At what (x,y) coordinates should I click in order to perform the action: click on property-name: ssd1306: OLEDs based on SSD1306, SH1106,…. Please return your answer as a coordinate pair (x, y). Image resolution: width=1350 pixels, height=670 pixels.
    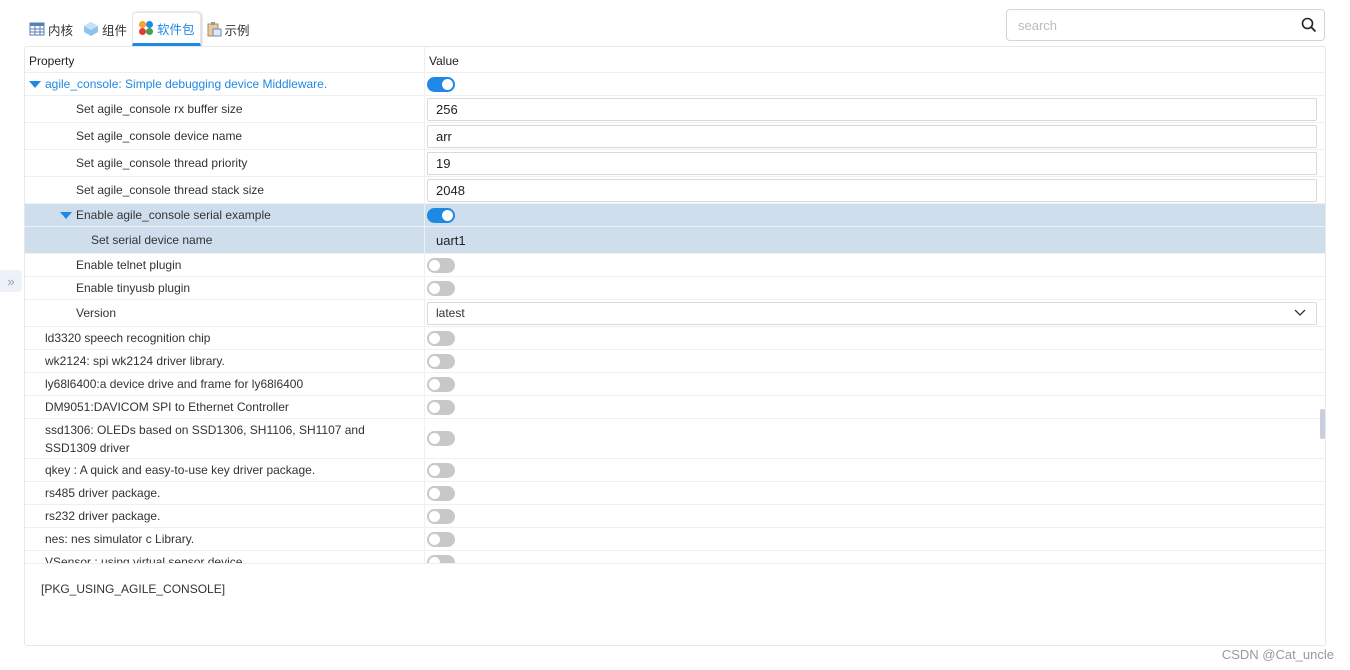
    Looking at the image, I should click on (225, 438).